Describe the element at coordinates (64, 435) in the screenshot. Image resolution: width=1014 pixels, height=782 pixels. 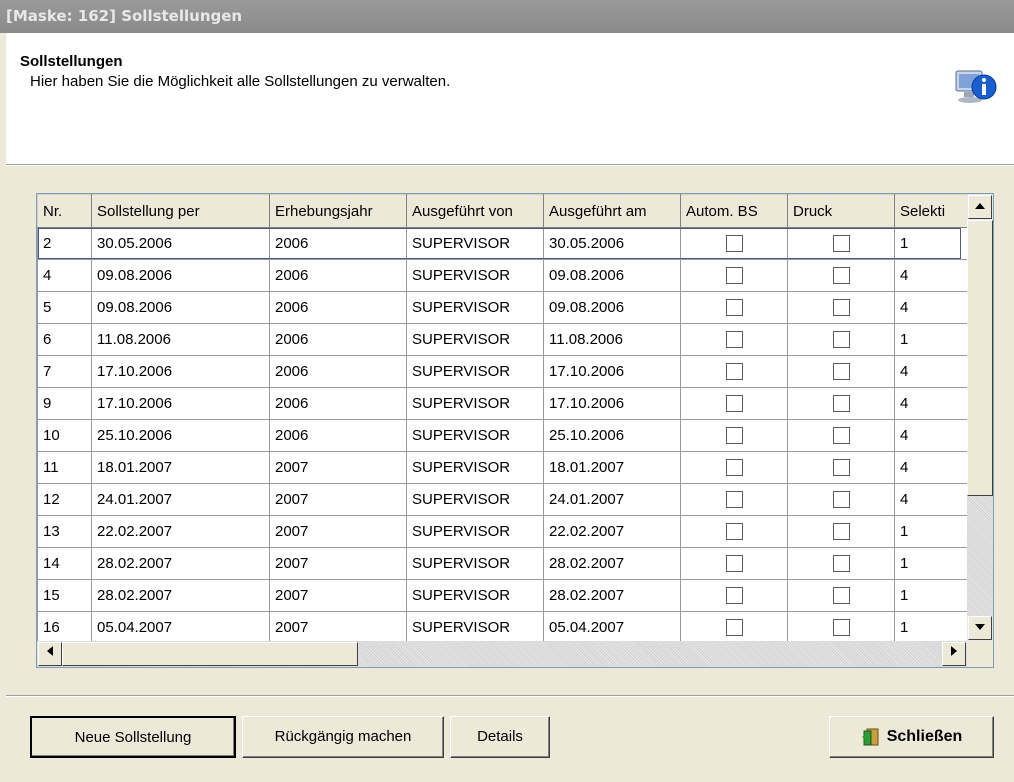
I see `cell-nr: 10` at that location.